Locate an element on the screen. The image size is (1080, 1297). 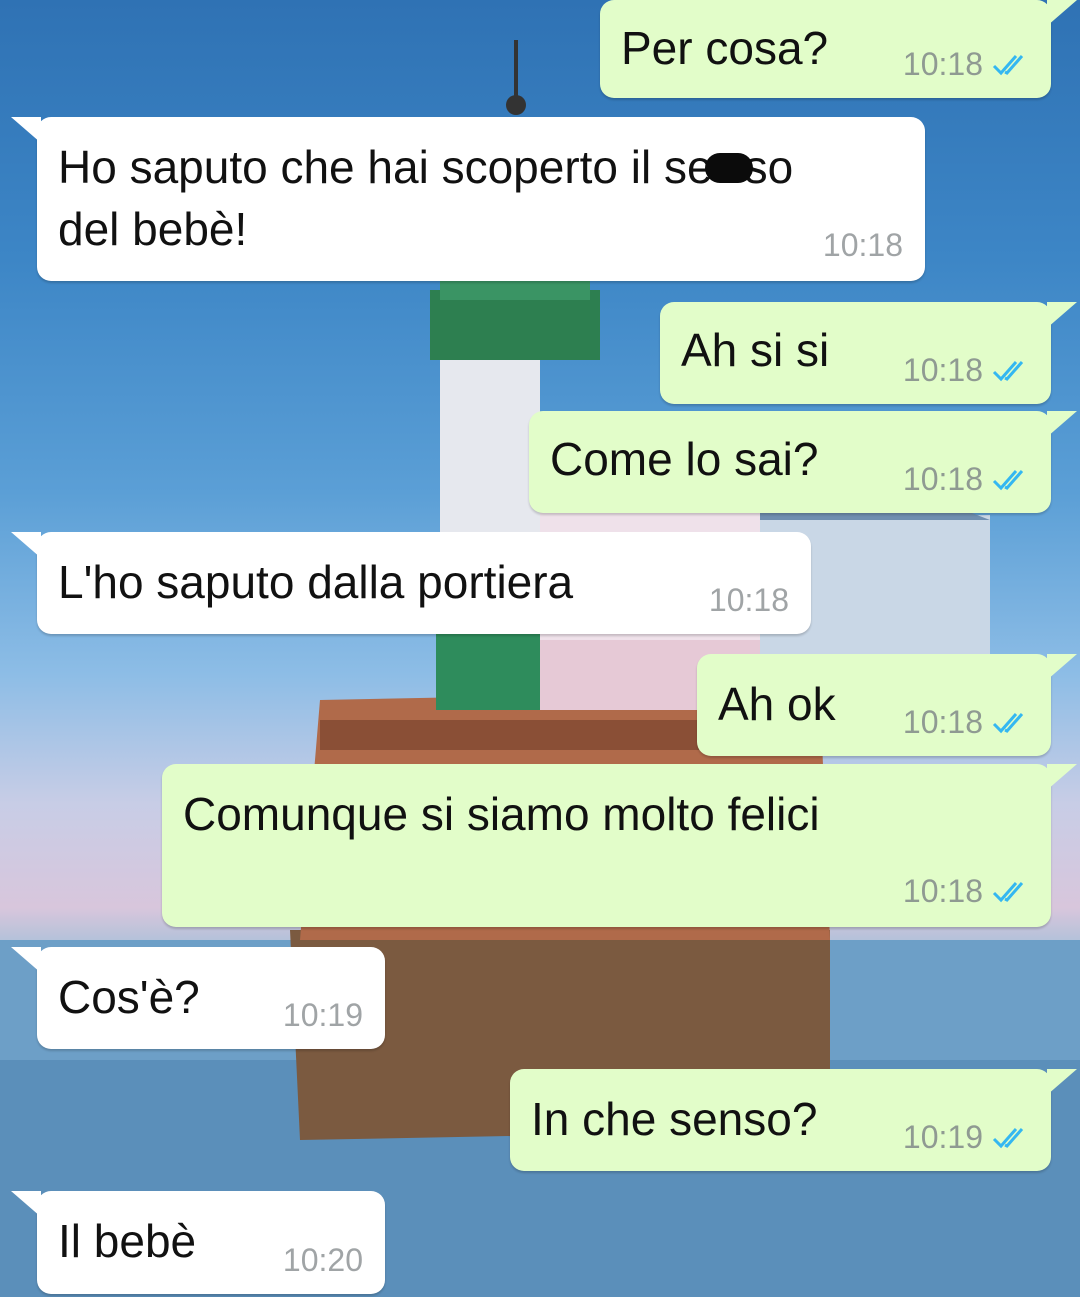
message-incoming: L'ho saputo dalla portiera 10:18 is located at coordinates (411, 583).